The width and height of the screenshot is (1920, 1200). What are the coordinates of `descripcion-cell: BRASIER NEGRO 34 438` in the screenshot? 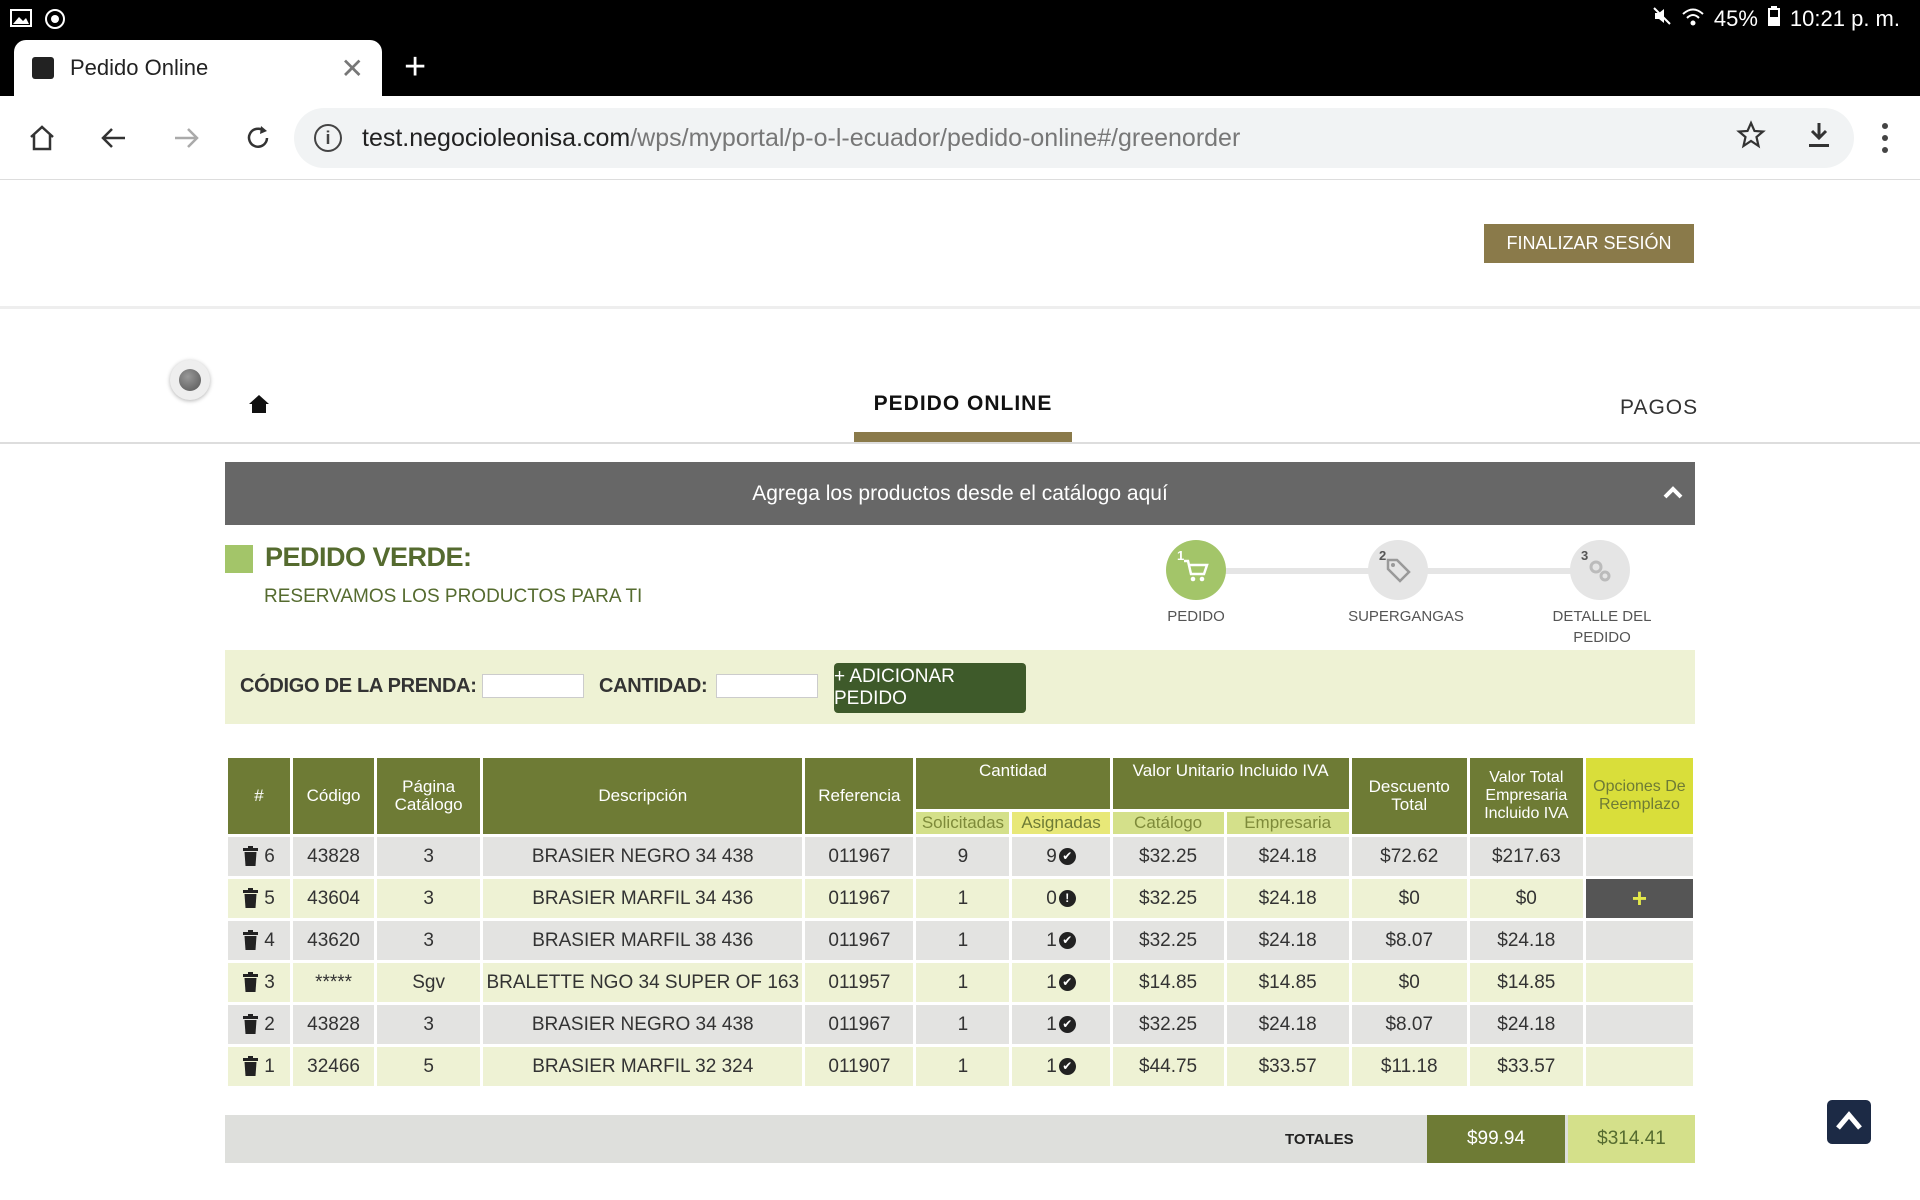 It's located at (643, 856).